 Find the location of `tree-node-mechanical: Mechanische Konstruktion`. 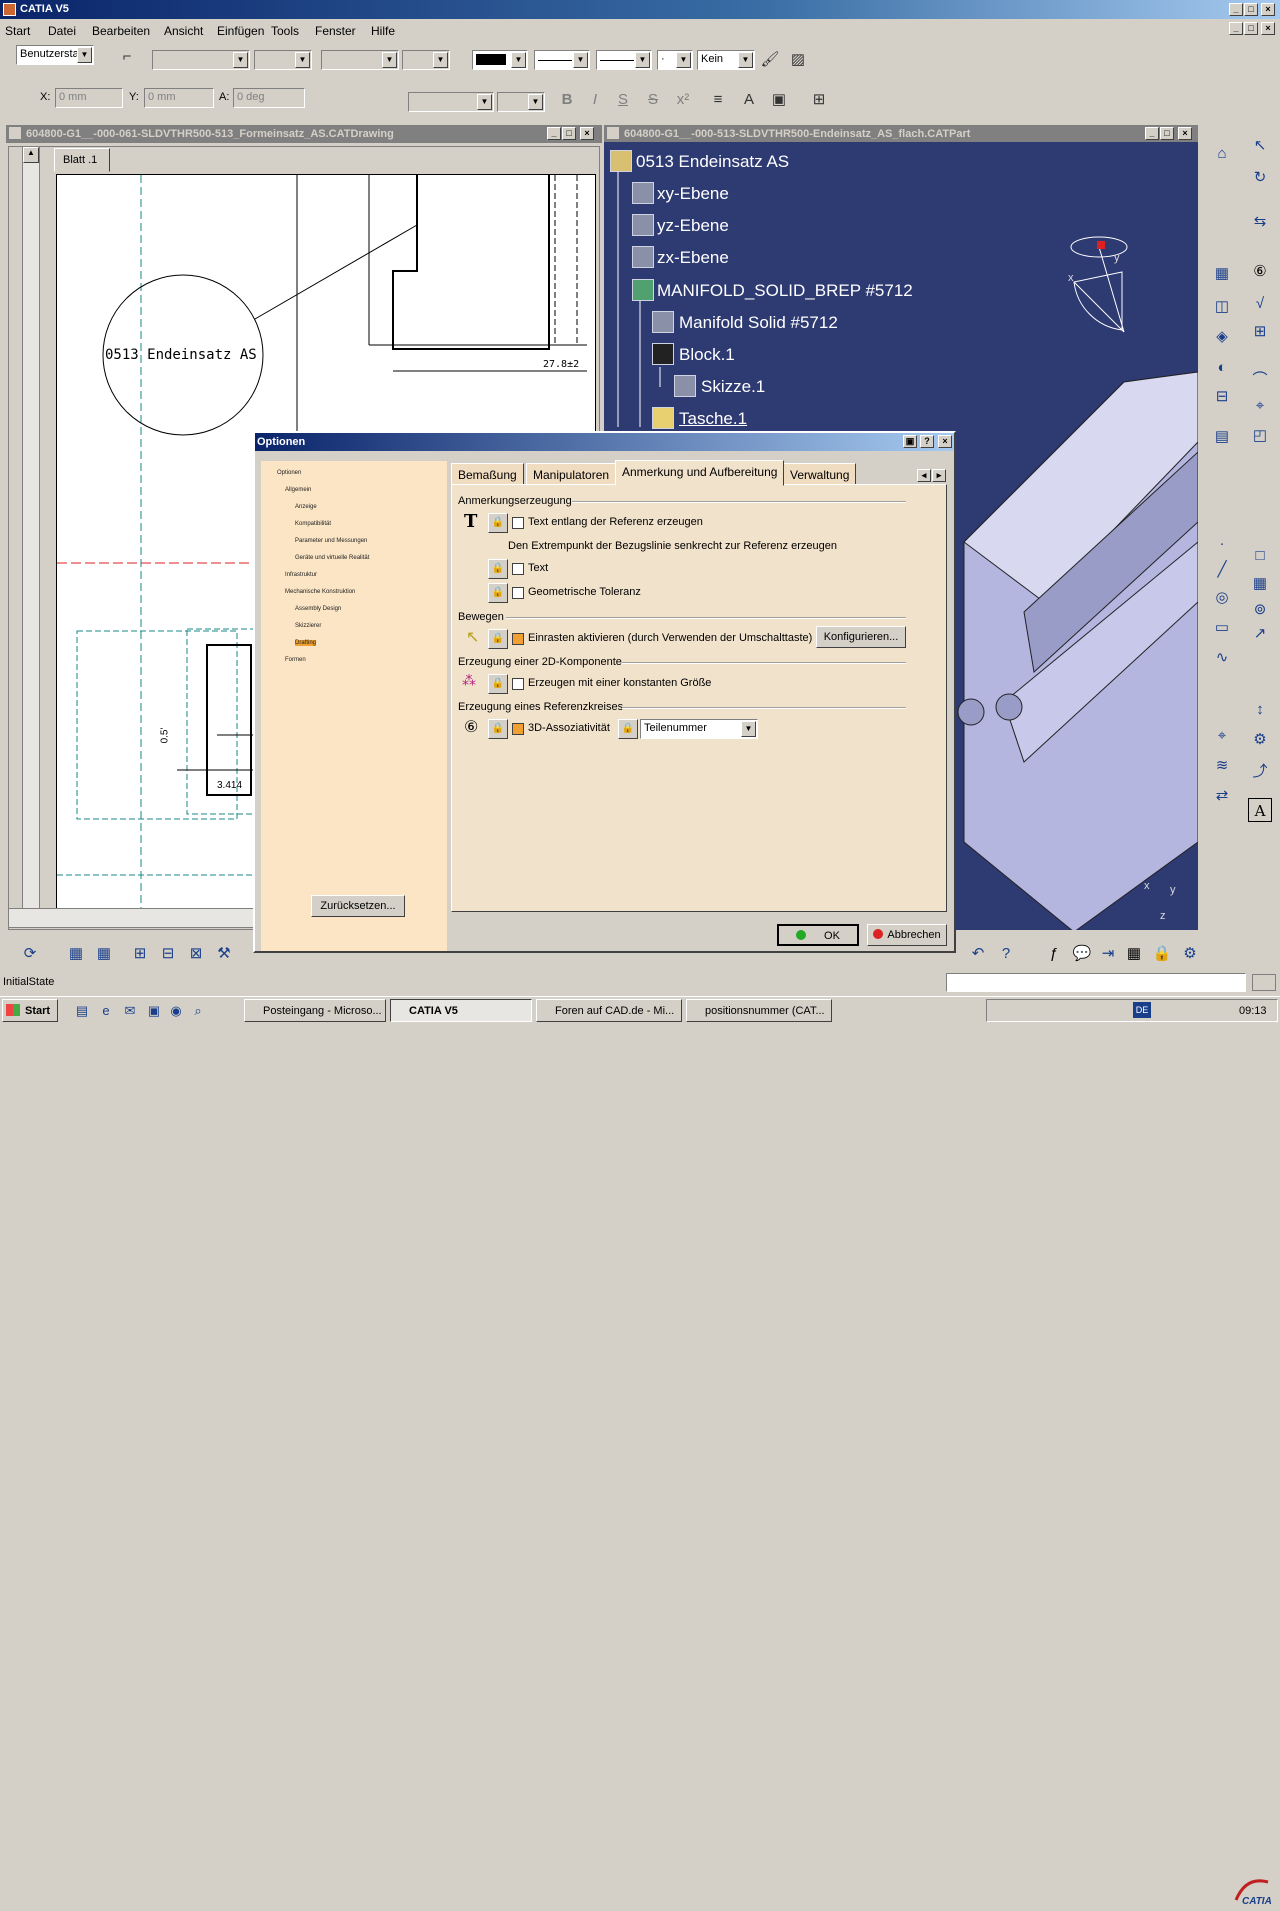

tree-node-mechanical: Mechanische Konstruktion is located at coordinates (319, 592).